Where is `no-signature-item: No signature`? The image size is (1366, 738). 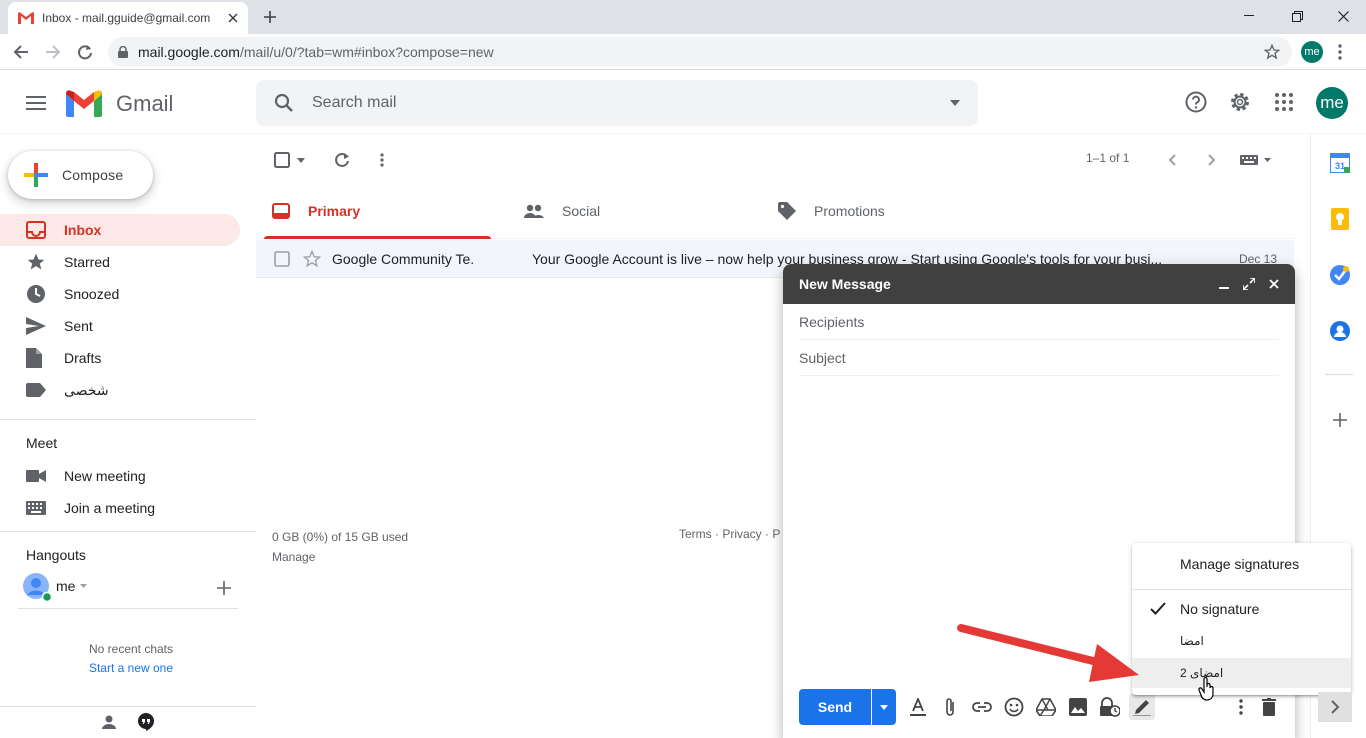 no-signature-item: No signature is located at coordinates (1241, 609).